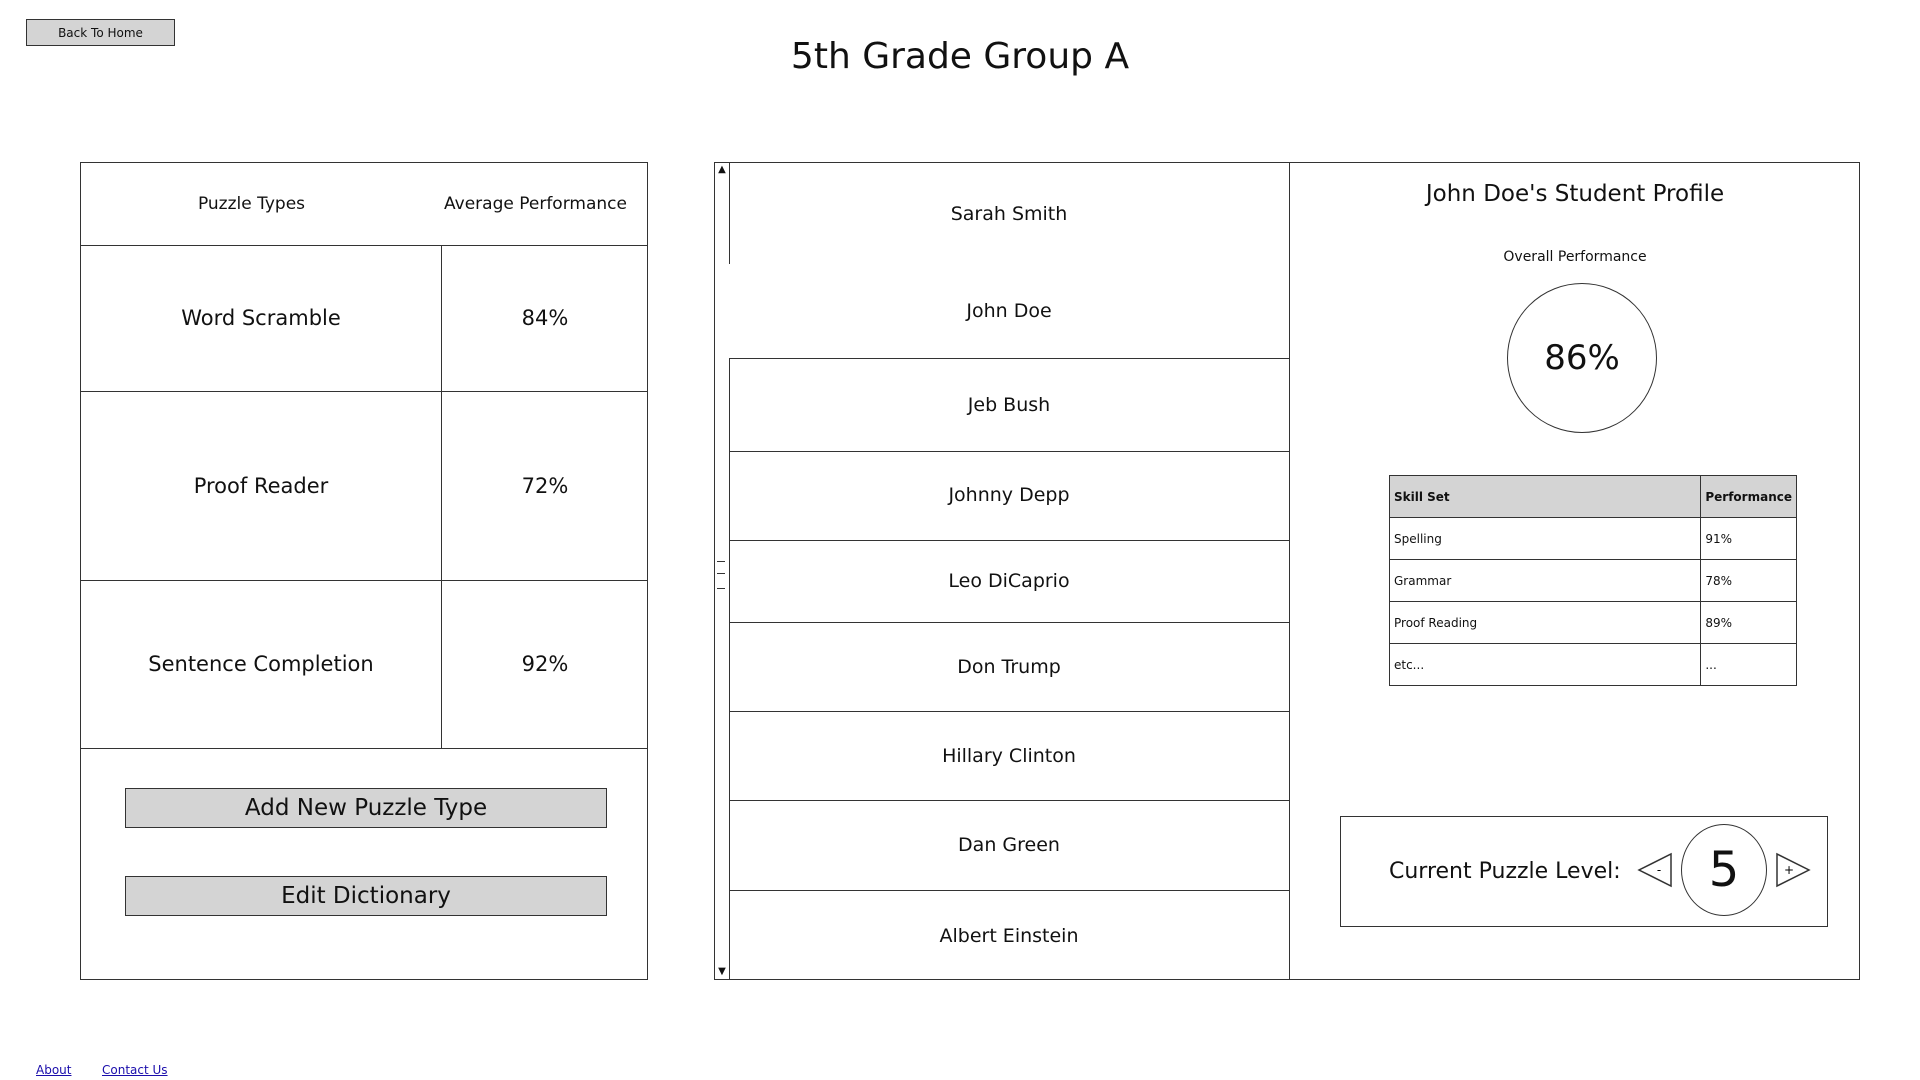  What do you see at coordinates (366, 896) in the screenshot?
I see `edit-dictionary-button: Edit Dictionary` at bounding box center [366, 896].